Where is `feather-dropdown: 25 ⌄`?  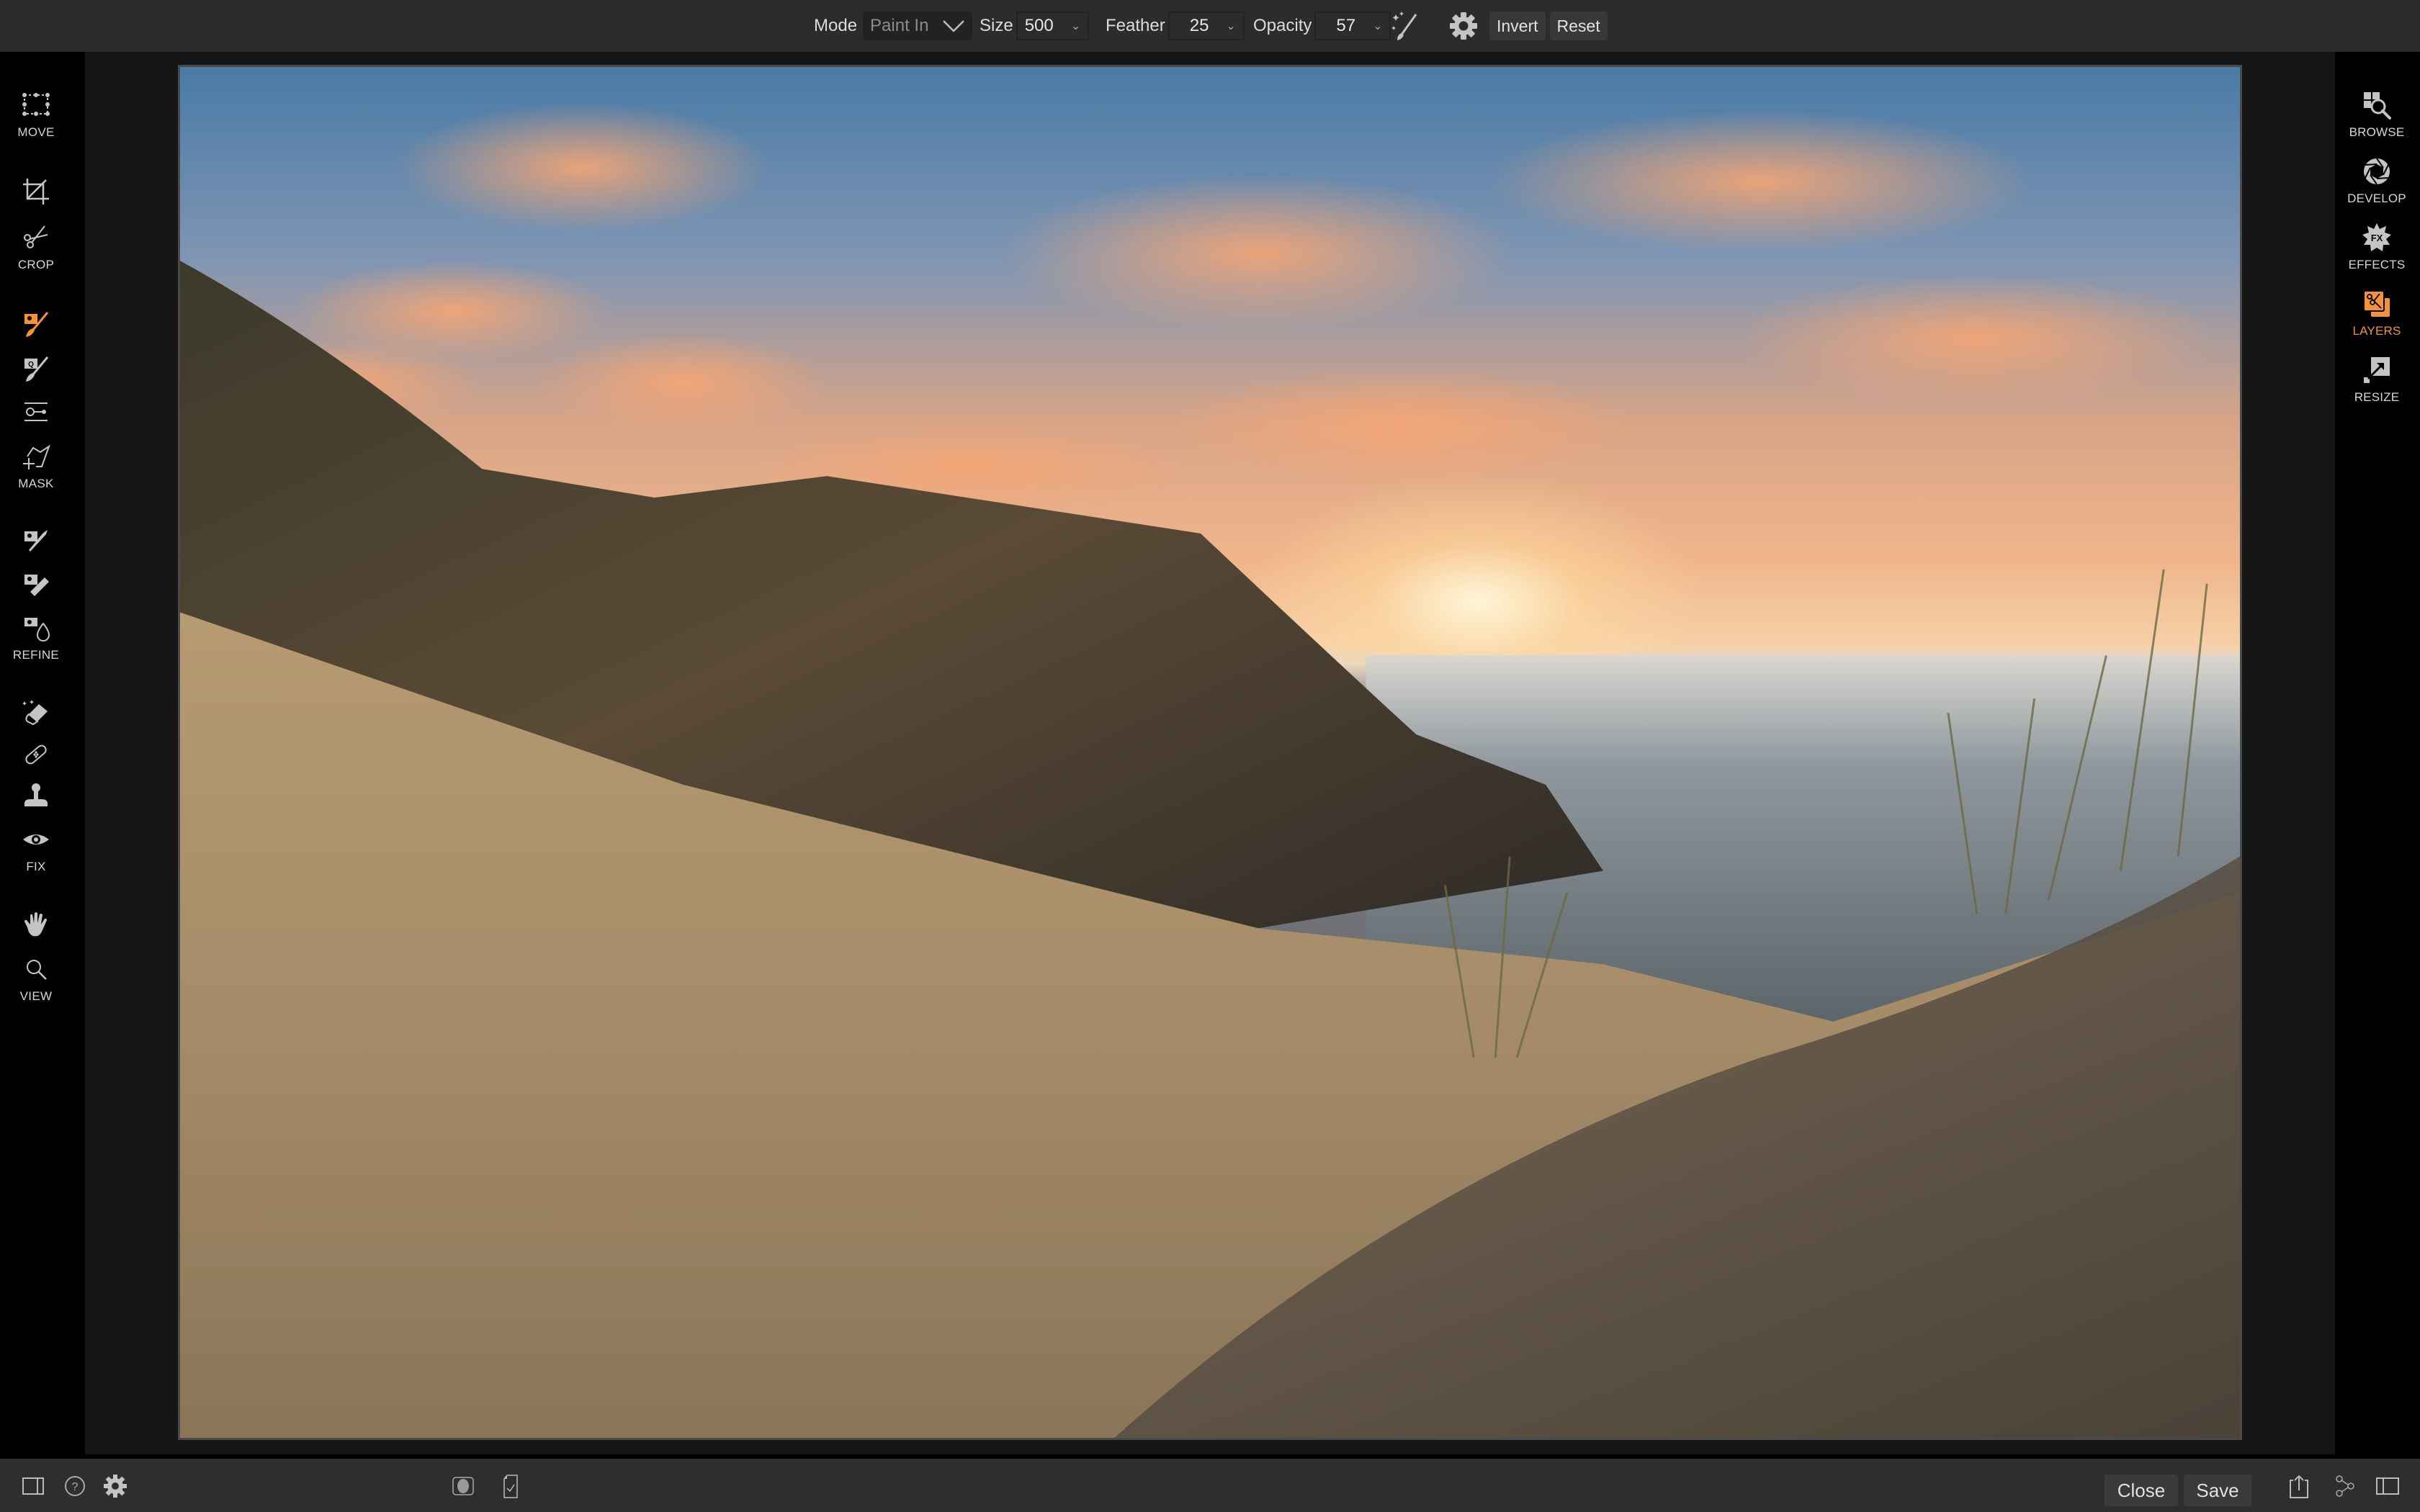
feather-dropdown: 25 ⌄ is located at coordinates (1206, 26).